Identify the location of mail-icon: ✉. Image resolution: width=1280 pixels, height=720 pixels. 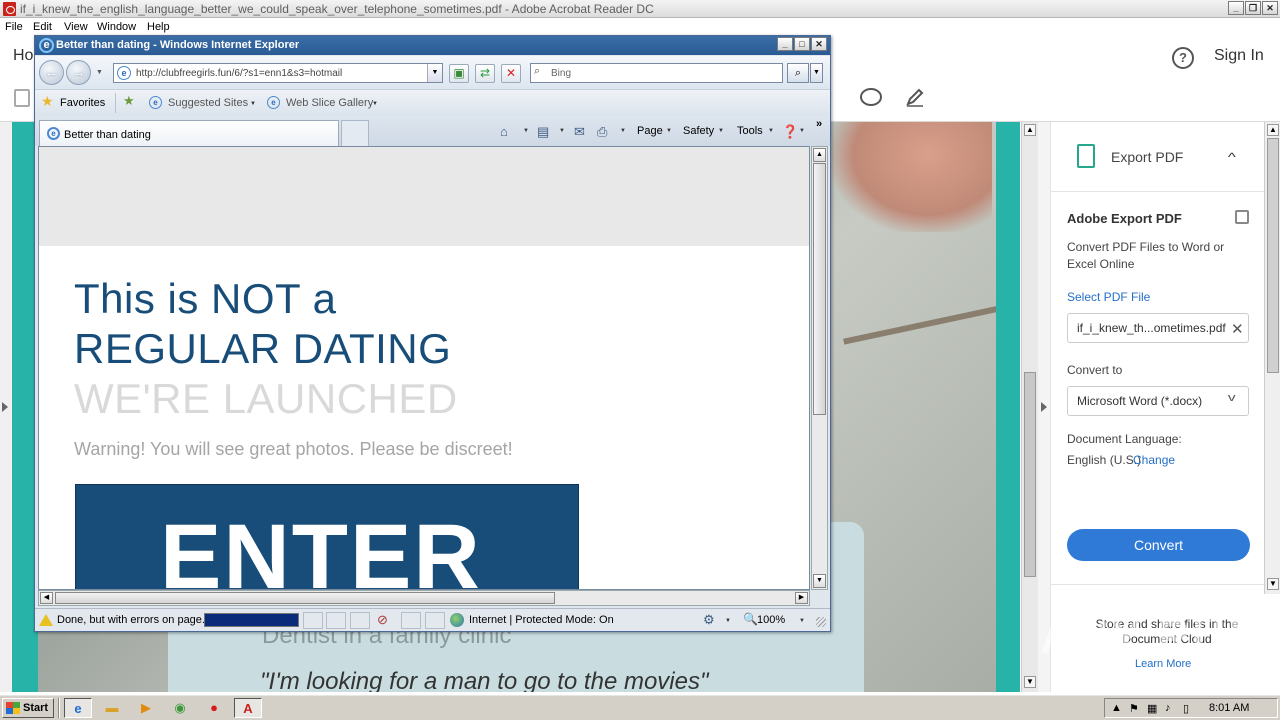
(579, 132).